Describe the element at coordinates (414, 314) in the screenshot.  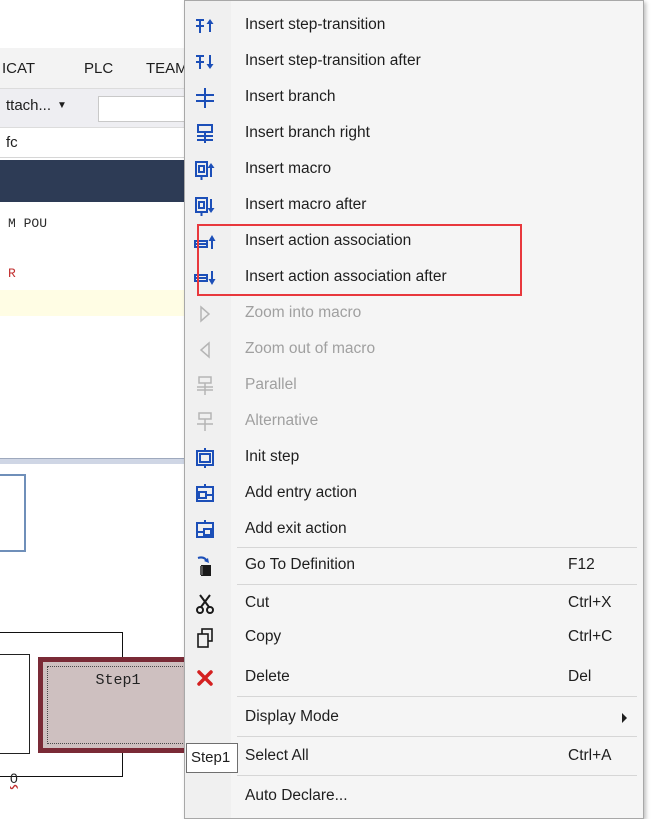
I see `menu-item-zoom-into-macro: Zoom into macro` at that location.